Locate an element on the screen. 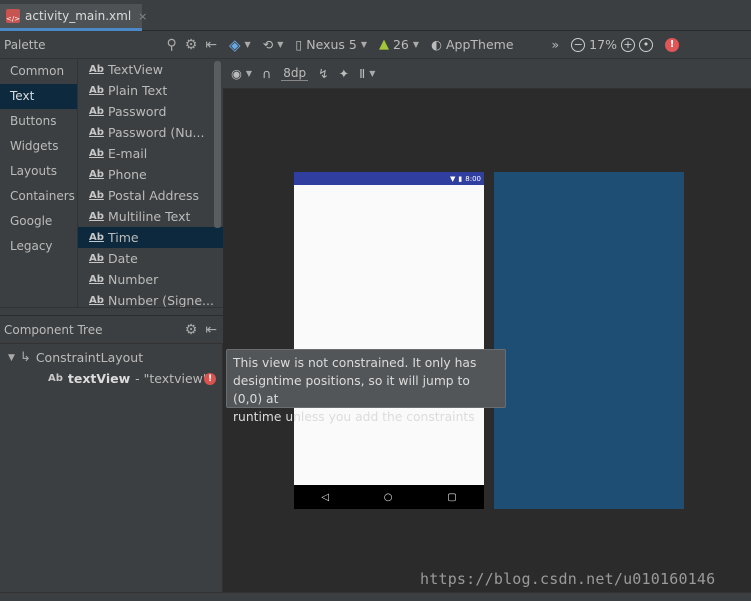 The image size is (751, 601). palette-scrollbar is located at coordinates (217, 144).